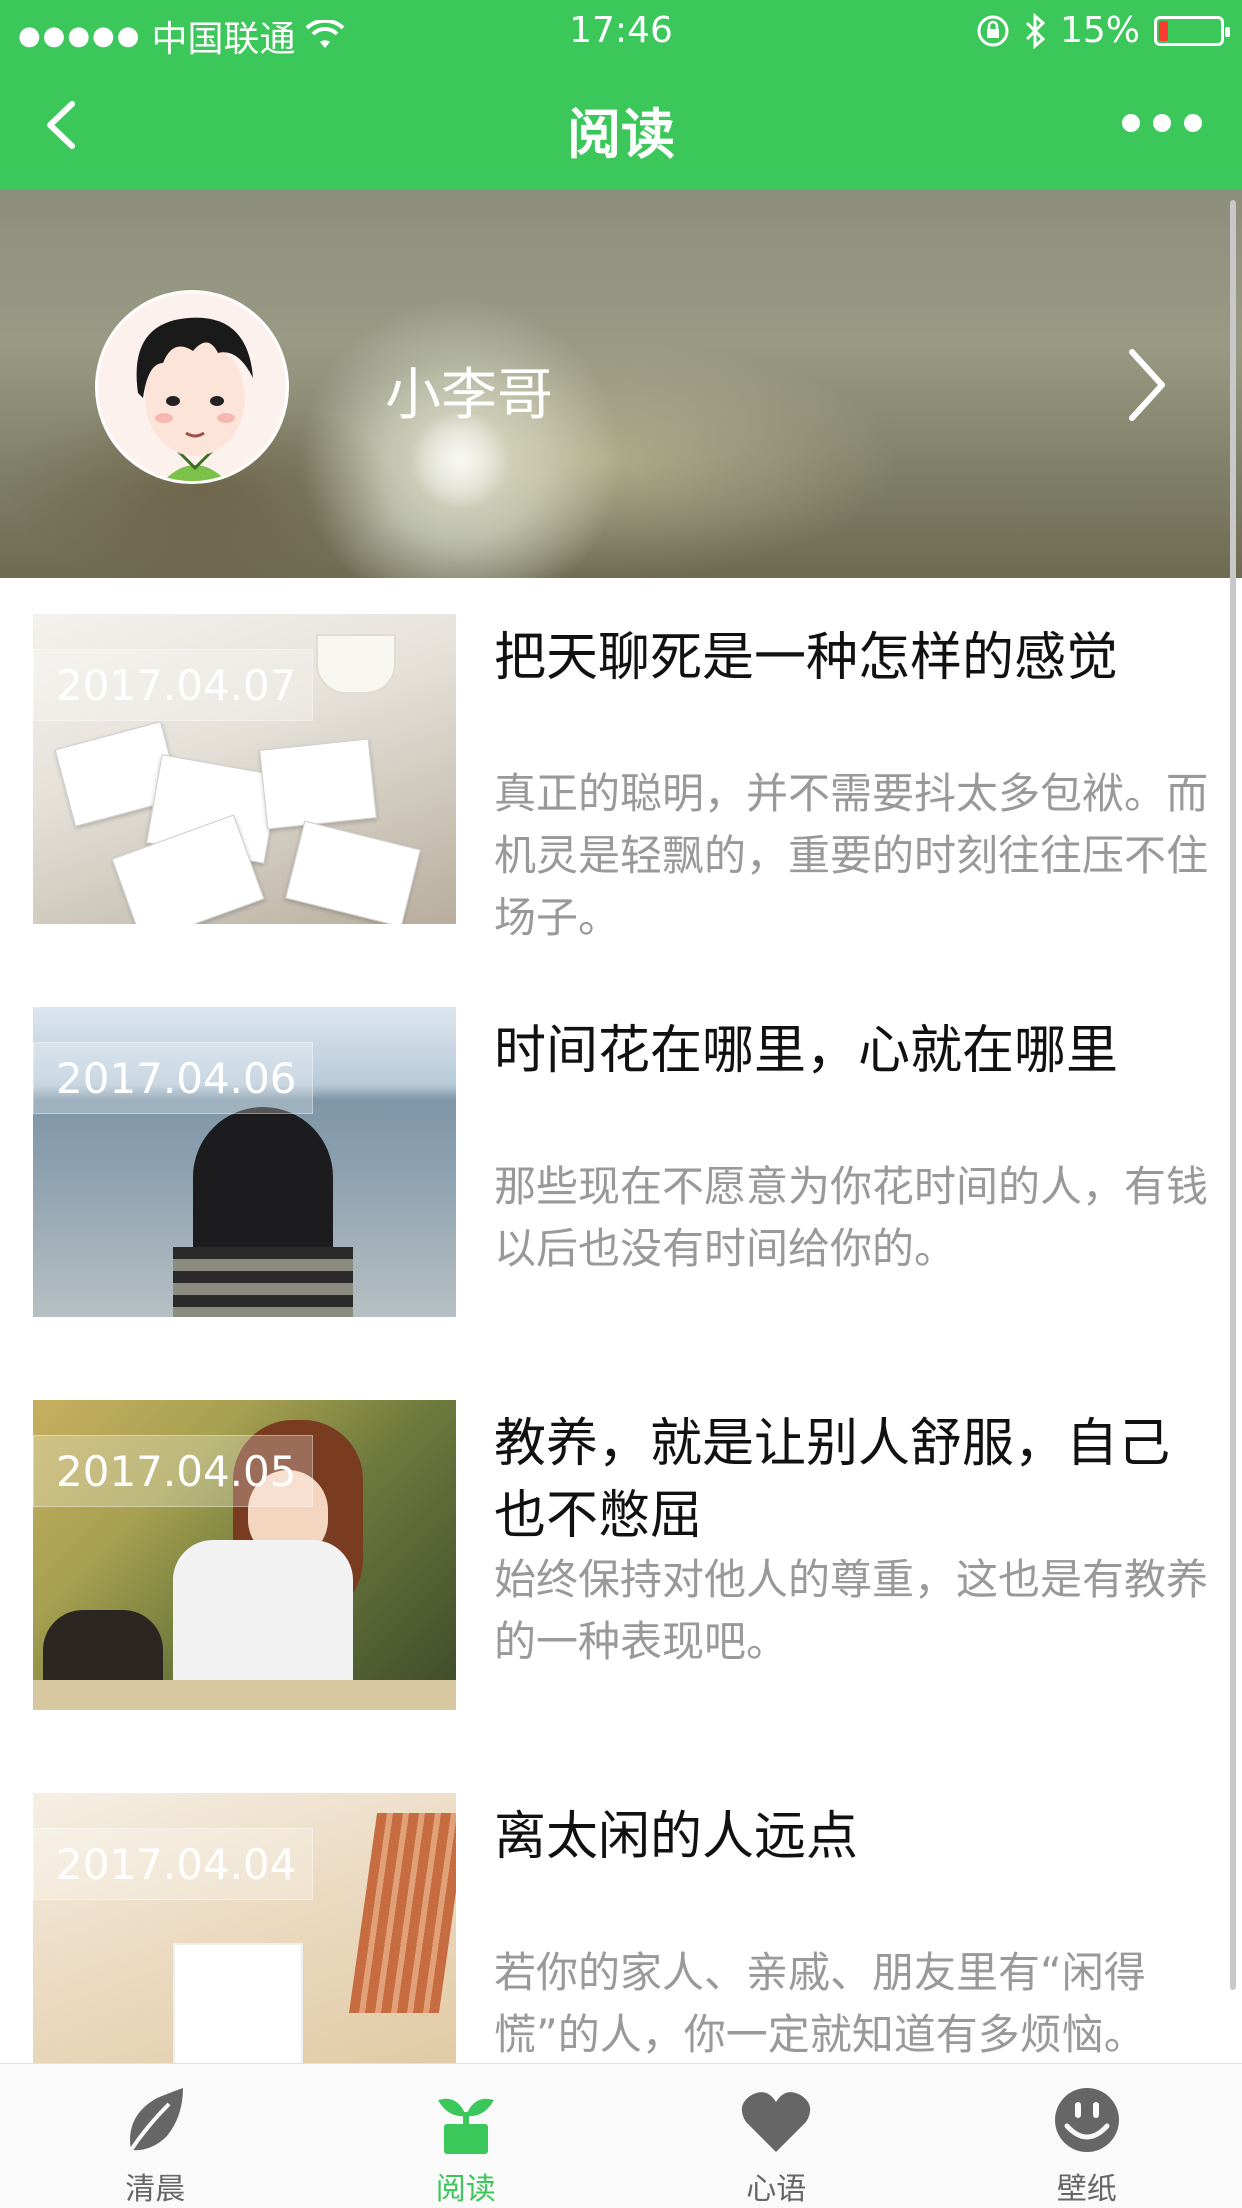  Describe the element at coordinates (244, 1695) in the screenshot. I see `table-illustration` at that location.